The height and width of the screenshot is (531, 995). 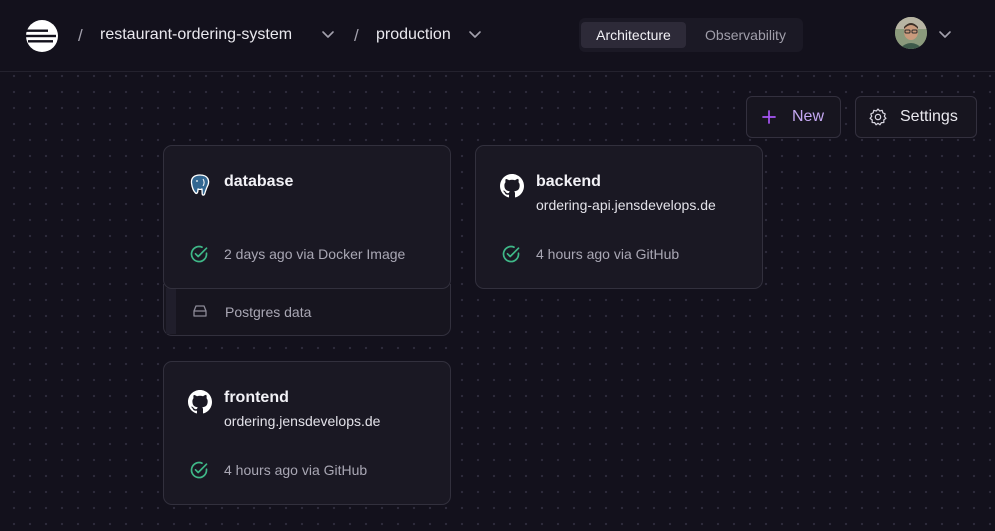 I want to click on service-name: database, so click(x=259, y=181).